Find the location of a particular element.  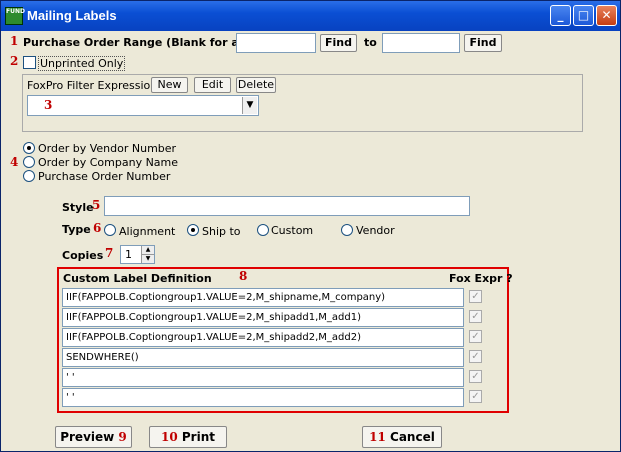

maximize-button: □ is located at coordinates (583, 15).